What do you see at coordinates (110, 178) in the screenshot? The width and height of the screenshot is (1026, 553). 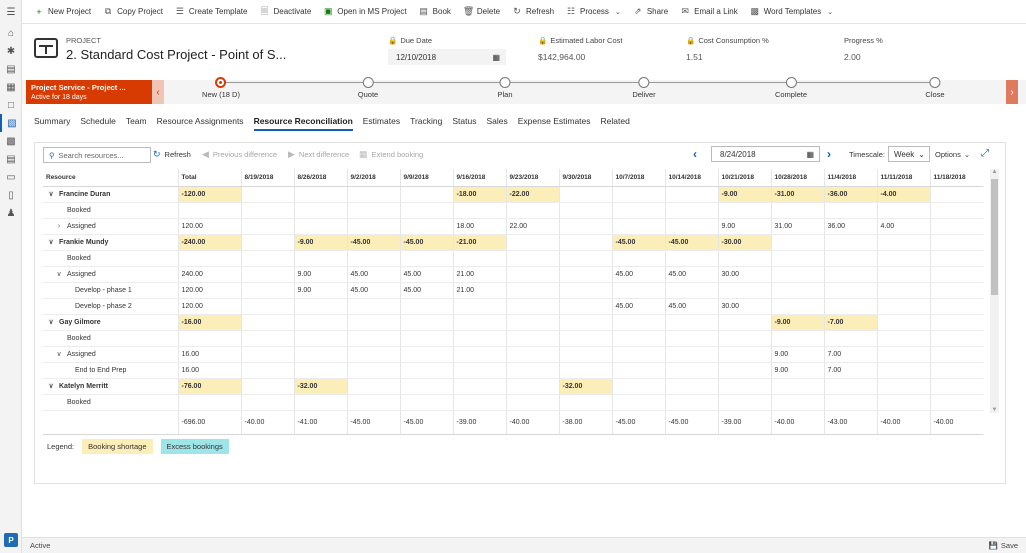 I see `column-header: Resource` at bounding box center [110, 178].